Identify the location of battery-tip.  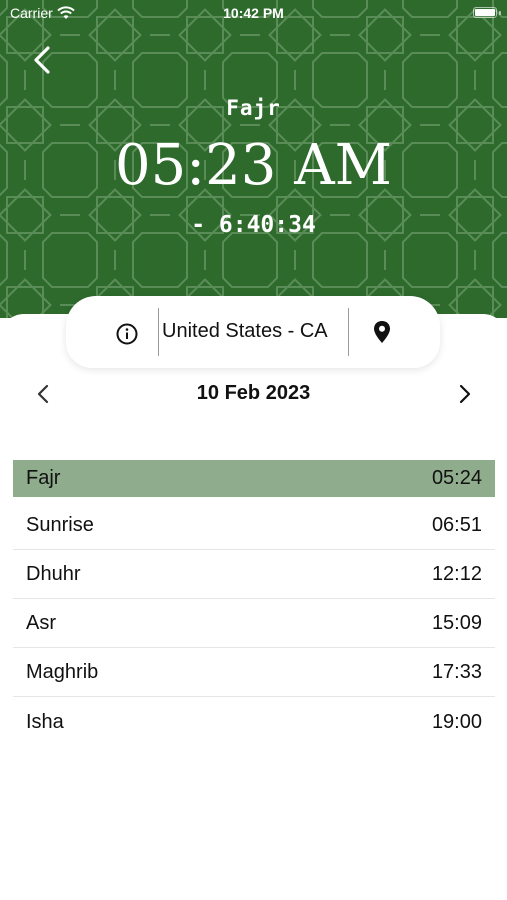
(500, 13).